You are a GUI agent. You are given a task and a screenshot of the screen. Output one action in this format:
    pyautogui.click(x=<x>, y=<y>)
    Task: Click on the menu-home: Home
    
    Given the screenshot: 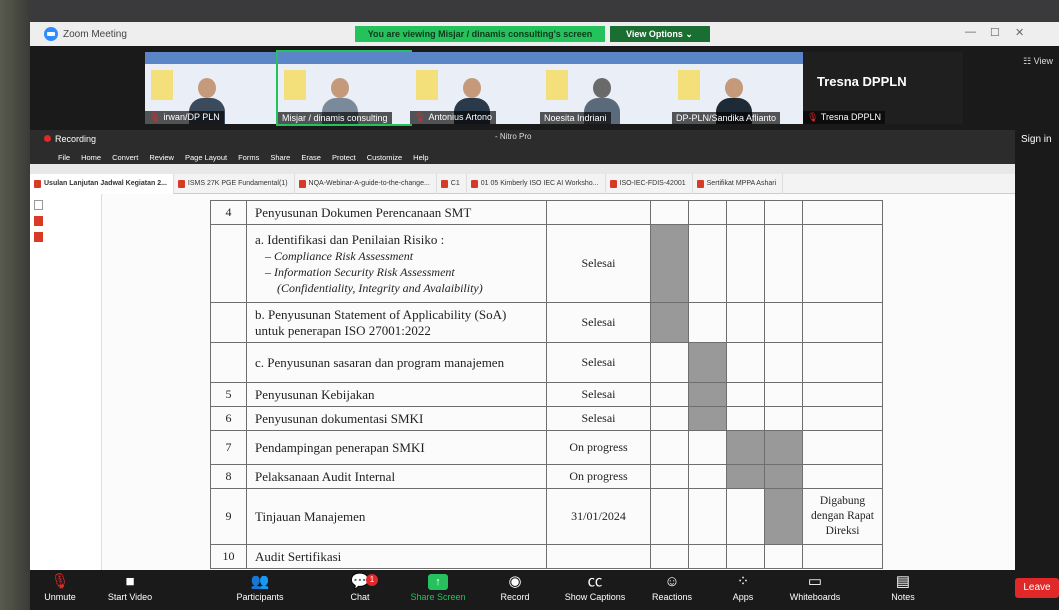 What is the action you would take?
    pyautogui.click(x=91, y=157)
    